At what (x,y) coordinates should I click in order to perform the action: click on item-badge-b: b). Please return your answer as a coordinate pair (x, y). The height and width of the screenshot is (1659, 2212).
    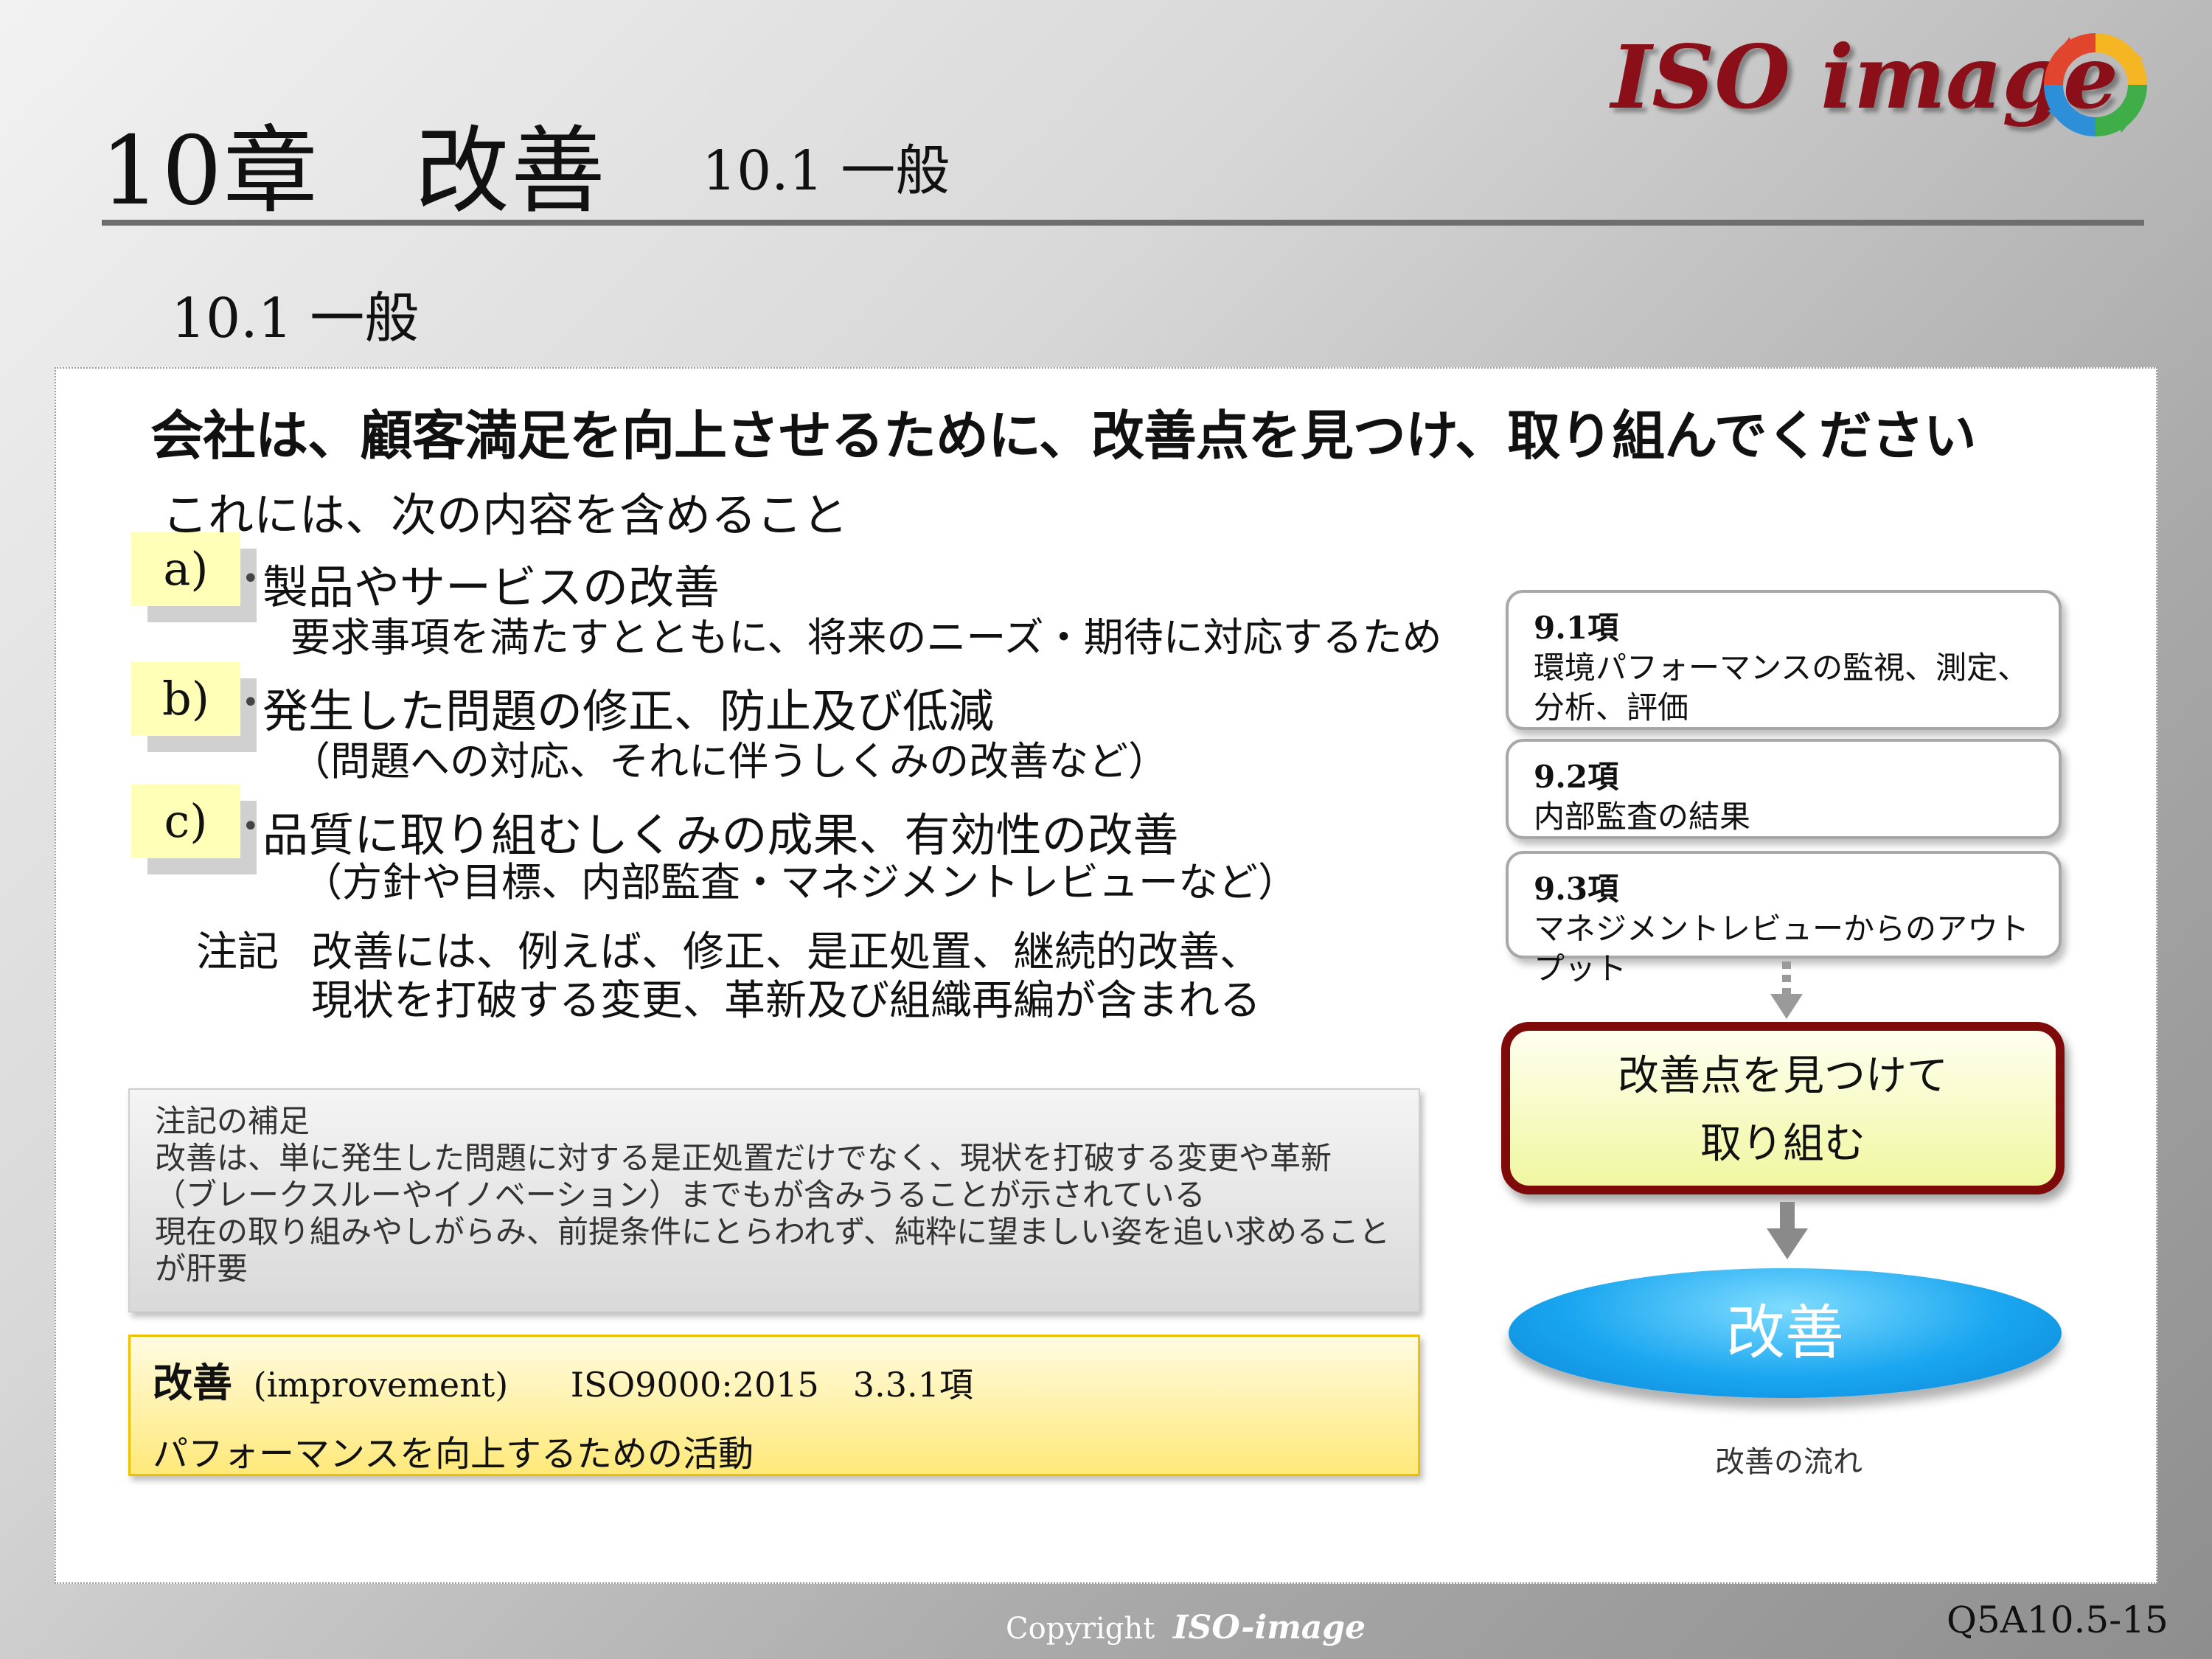
    Looking at the image, I should click on (185, 699).